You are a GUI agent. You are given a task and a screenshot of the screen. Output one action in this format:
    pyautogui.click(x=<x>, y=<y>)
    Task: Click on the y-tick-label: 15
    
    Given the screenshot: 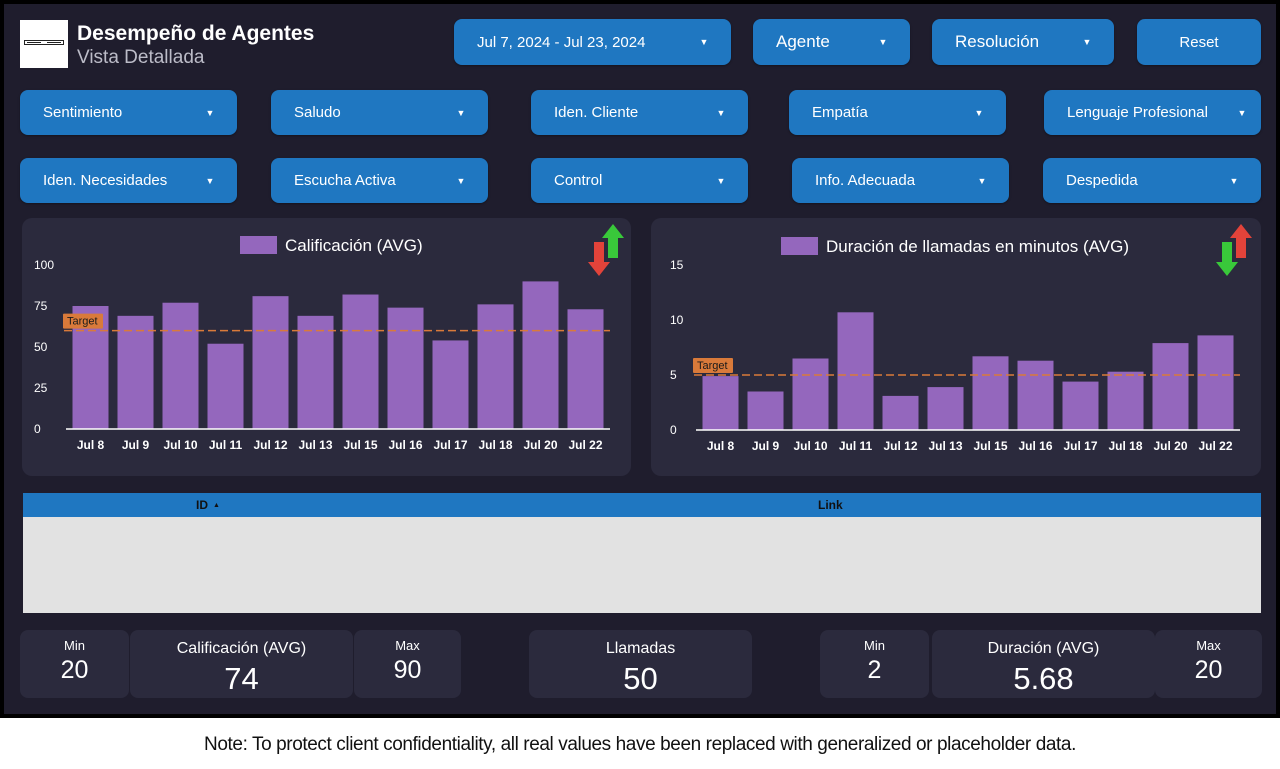 What is the action you would take?
    pyautogui.click(x=677, y=265)
    